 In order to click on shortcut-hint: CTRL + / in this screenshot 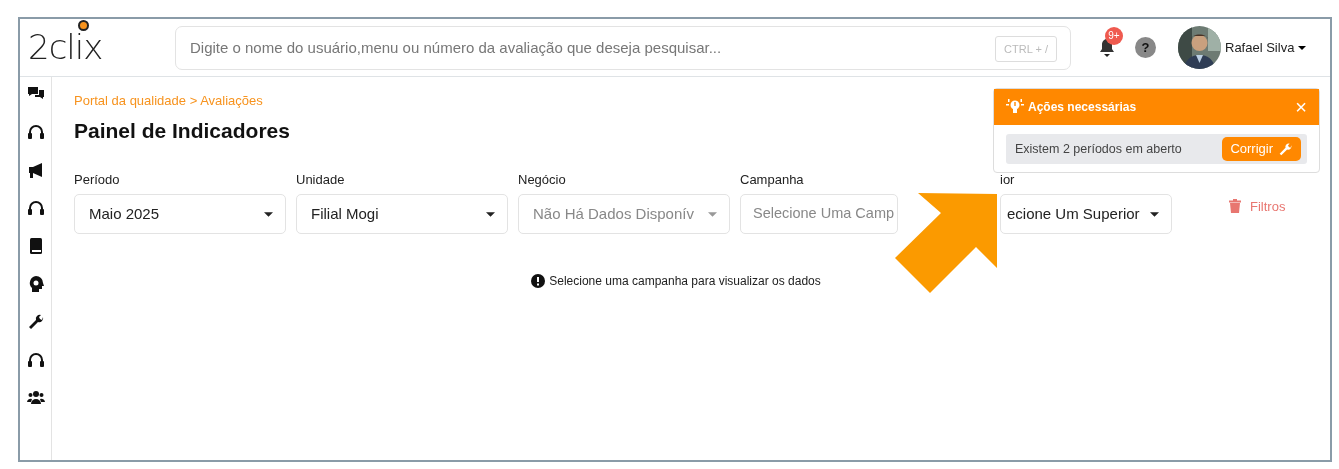, I will do `click(1026, 48)`.